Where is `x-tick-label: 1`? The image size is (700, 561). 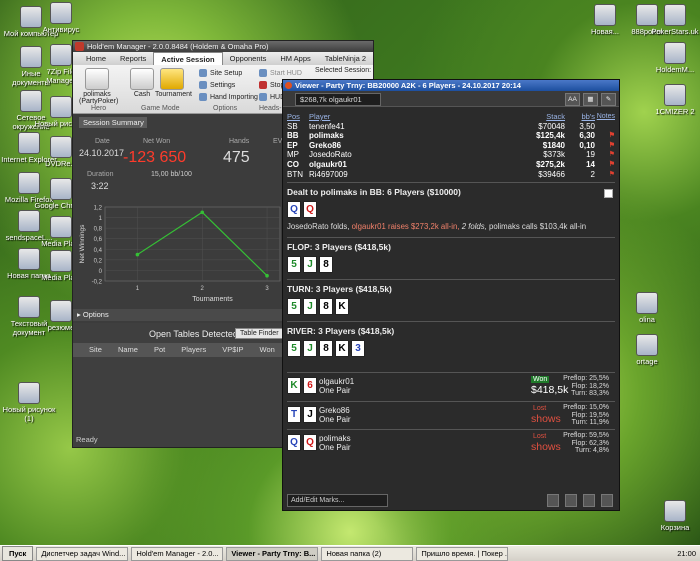
x-tick-label: 1 is located at coordinates (138, 289).